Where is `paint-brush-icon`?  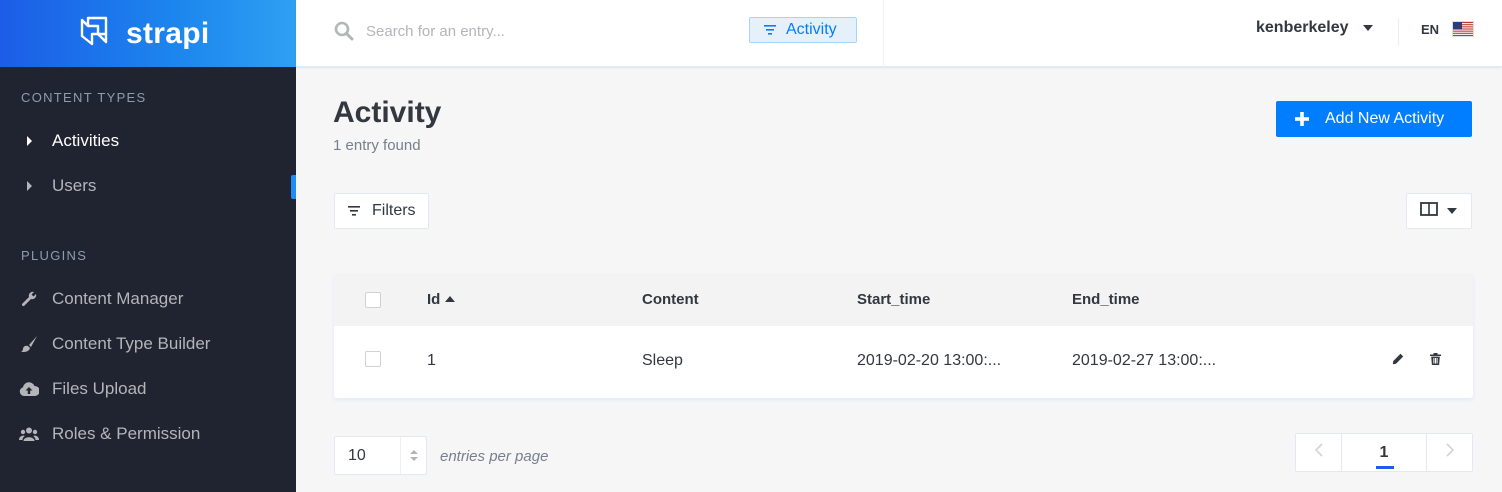
paint-brush-icon is located at coordinates (29, 344).